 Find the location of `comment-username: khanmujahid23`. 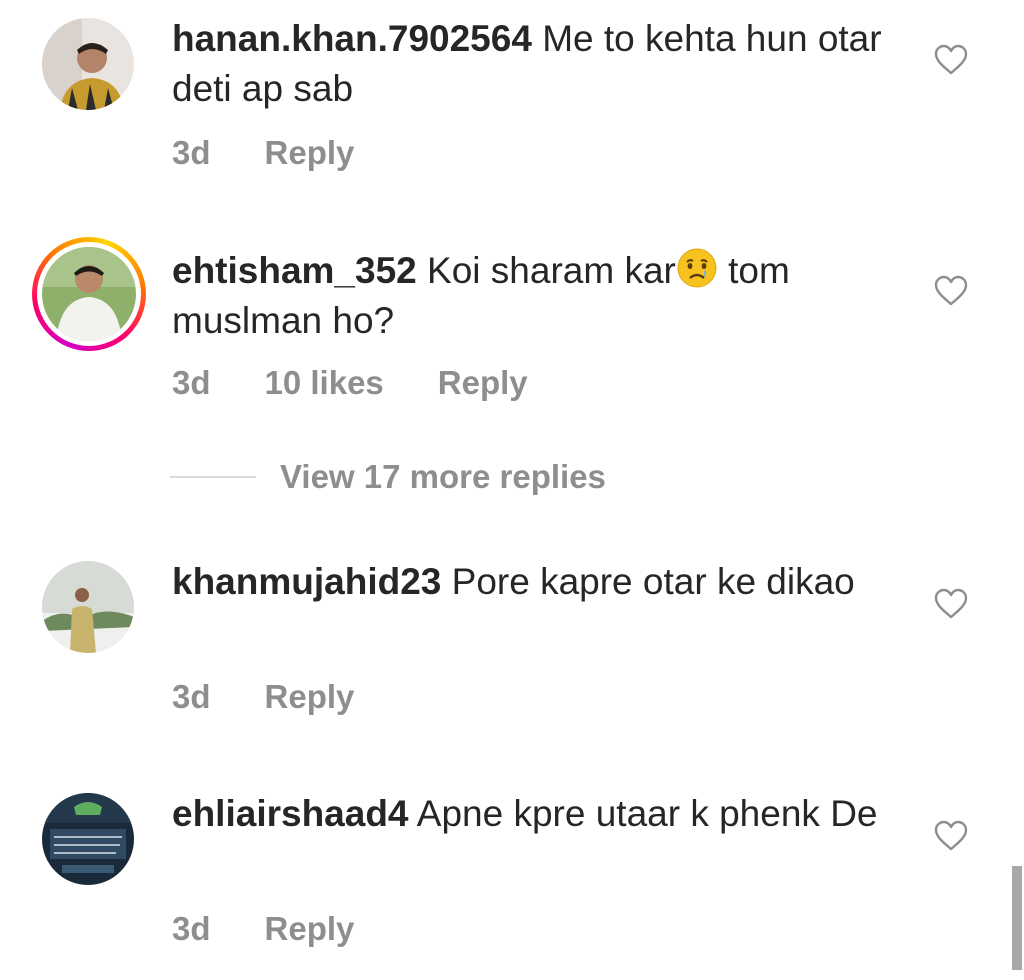

comment-username: khanmujahid23 is located at coordinates (306, 581).